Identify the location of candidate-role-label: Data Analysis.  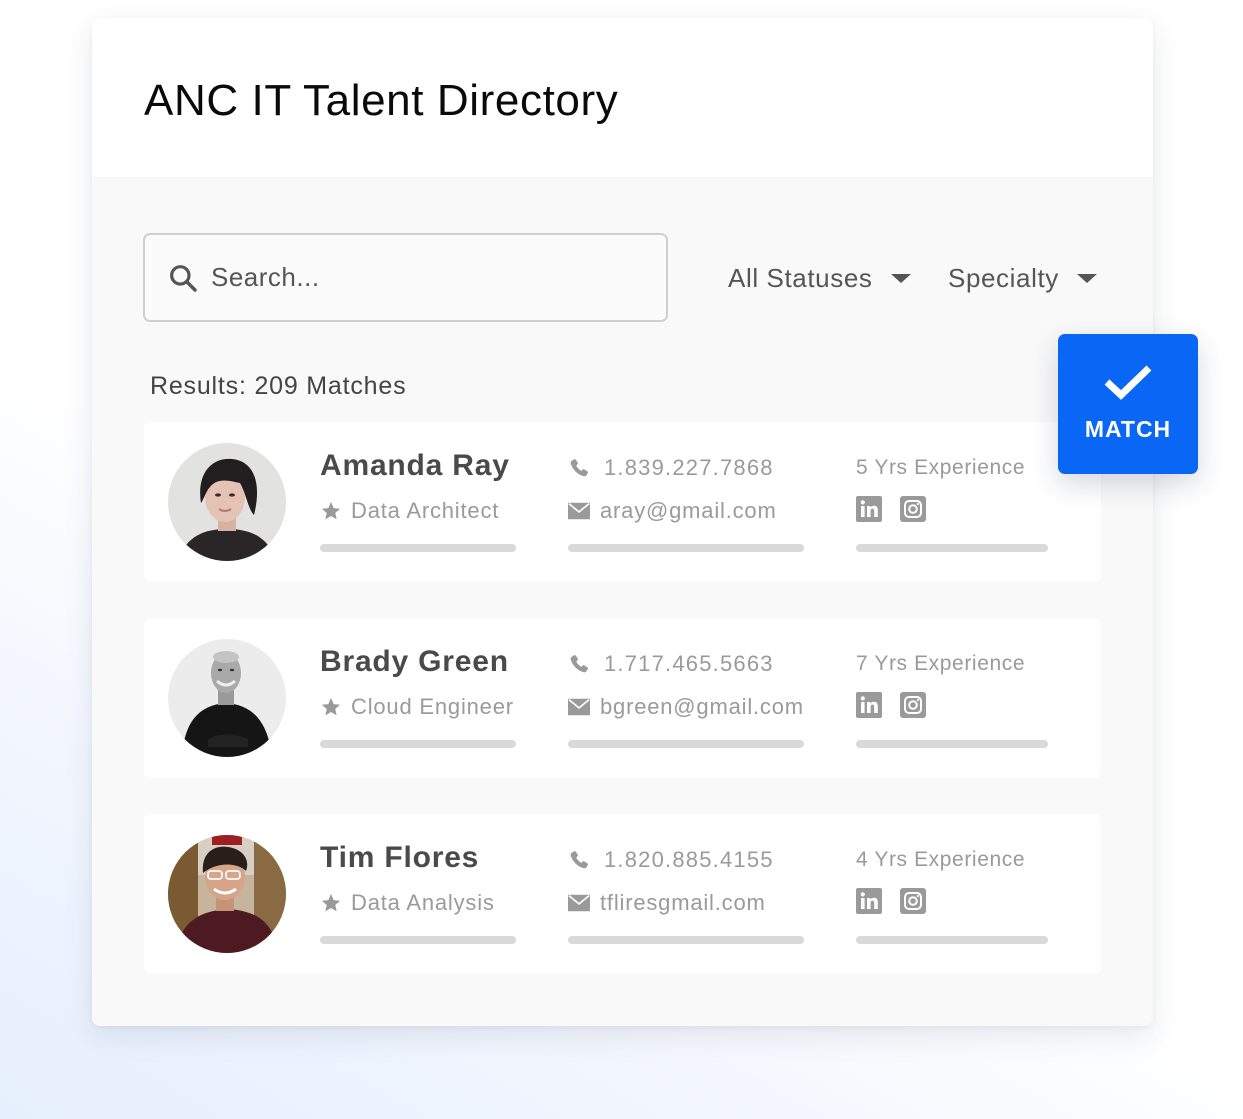
(423, 902).